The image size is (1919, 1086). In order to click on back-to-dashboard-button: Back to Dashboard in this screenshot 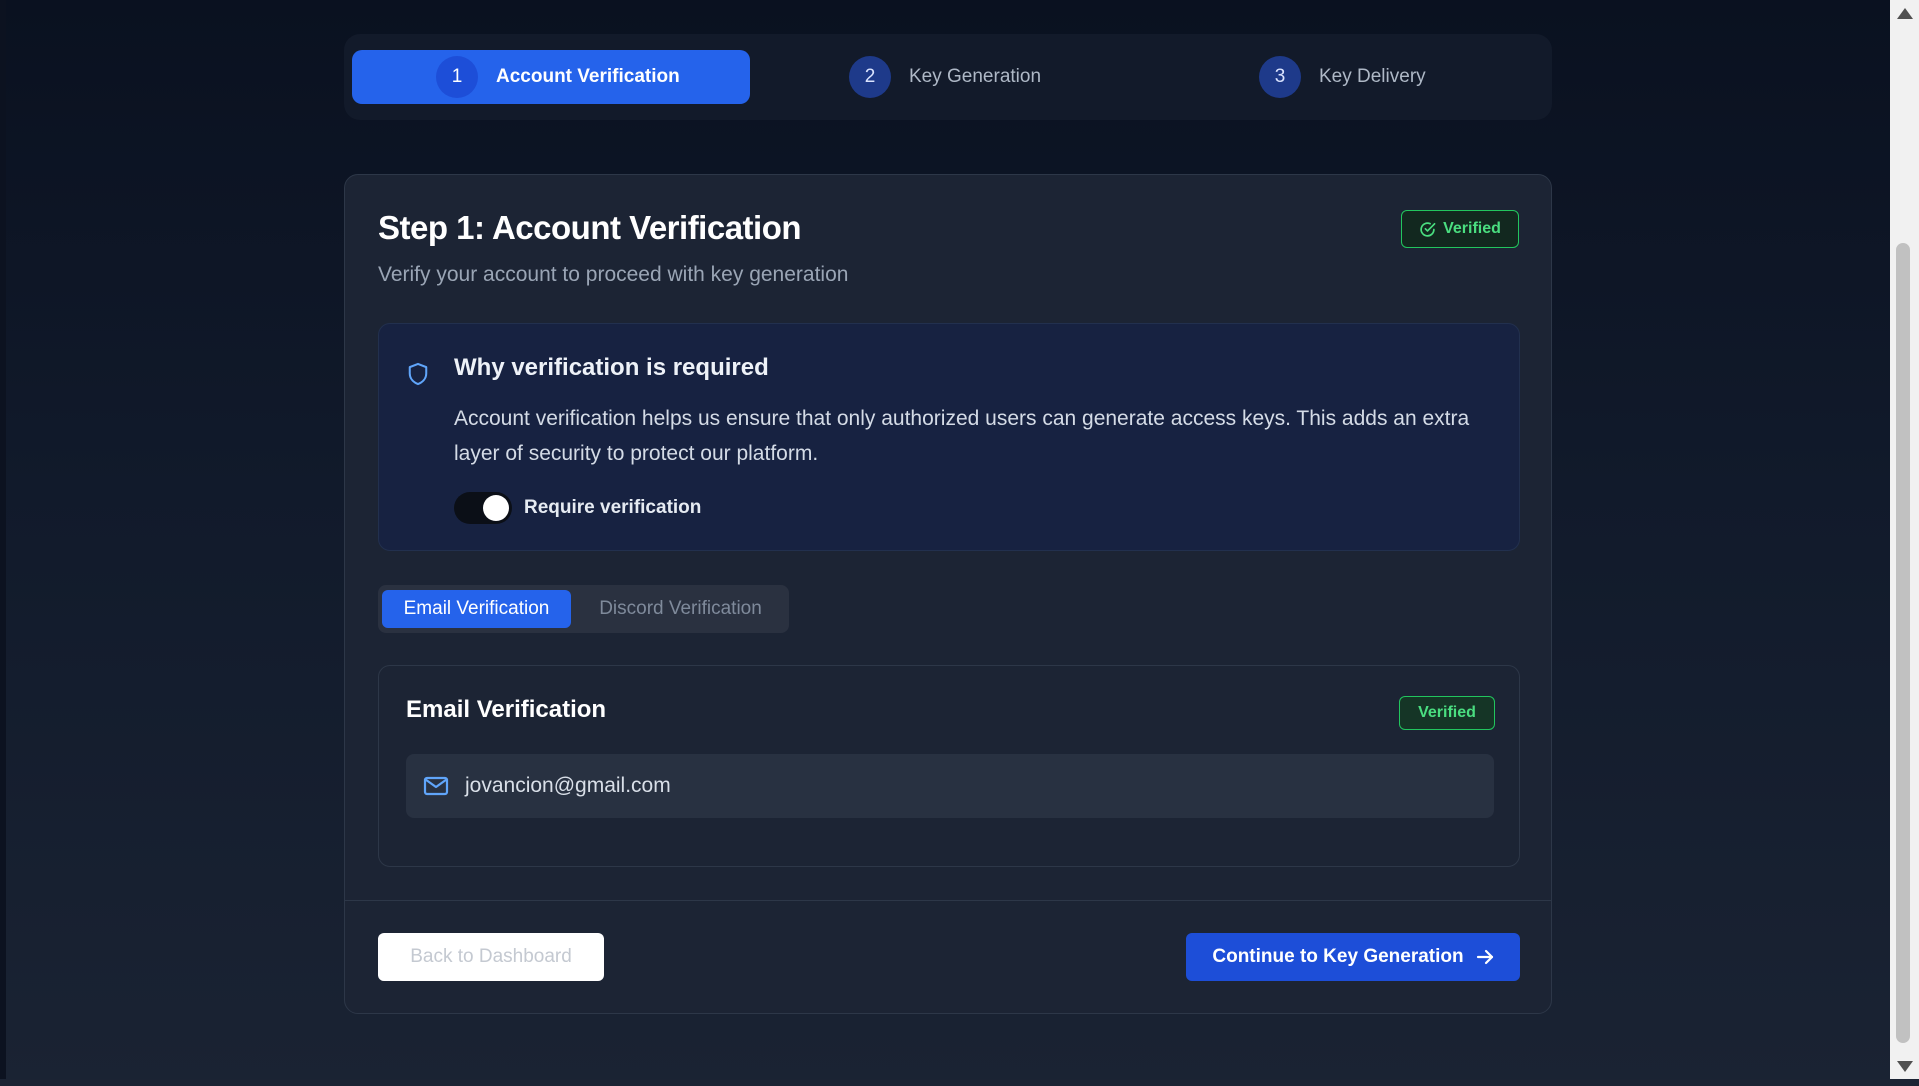, I will do `click(491, 957)`.